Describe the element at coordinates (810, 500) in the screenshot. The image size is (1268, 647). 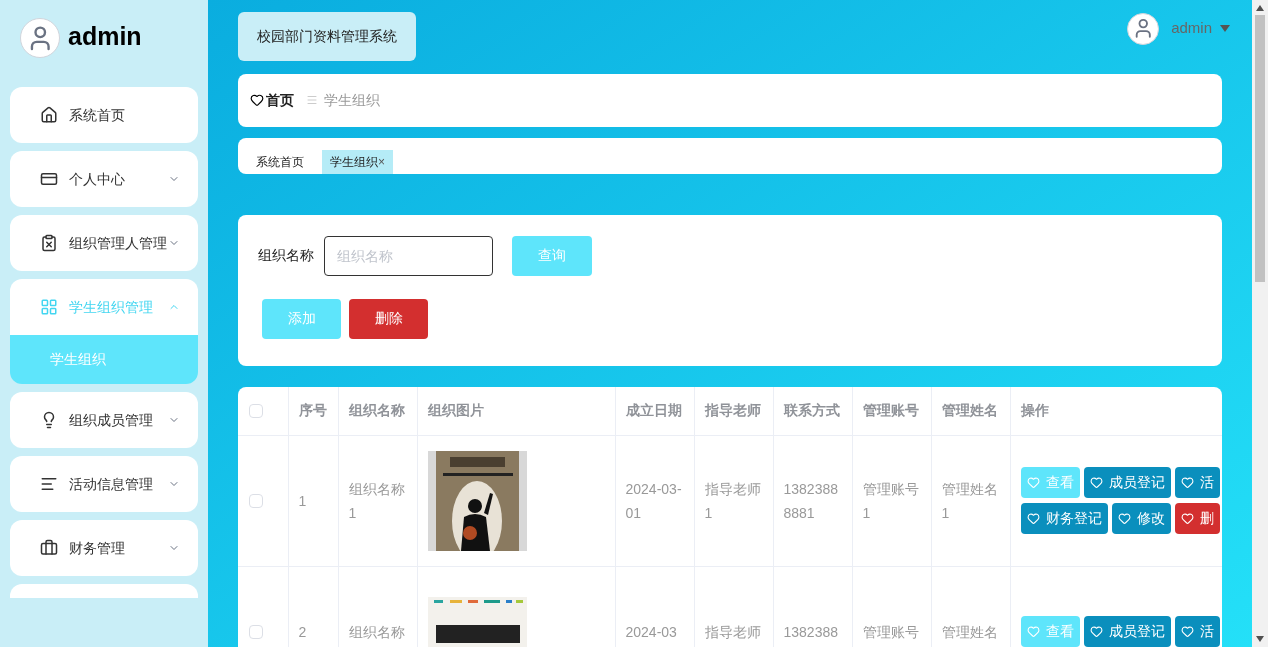
I see `table-cell: 13823888881` at that location.